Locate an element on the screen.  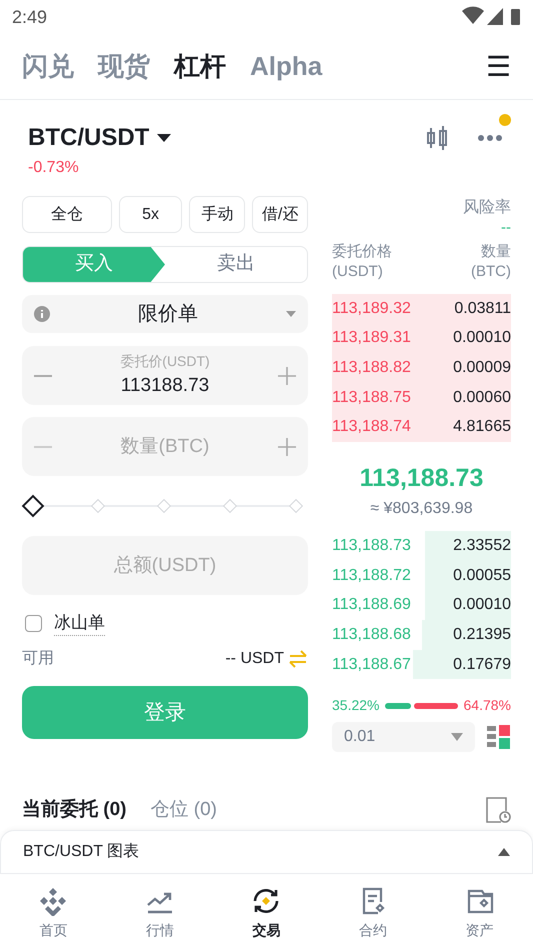
price-value: 113188.73 is located at coordinates (165, 386).